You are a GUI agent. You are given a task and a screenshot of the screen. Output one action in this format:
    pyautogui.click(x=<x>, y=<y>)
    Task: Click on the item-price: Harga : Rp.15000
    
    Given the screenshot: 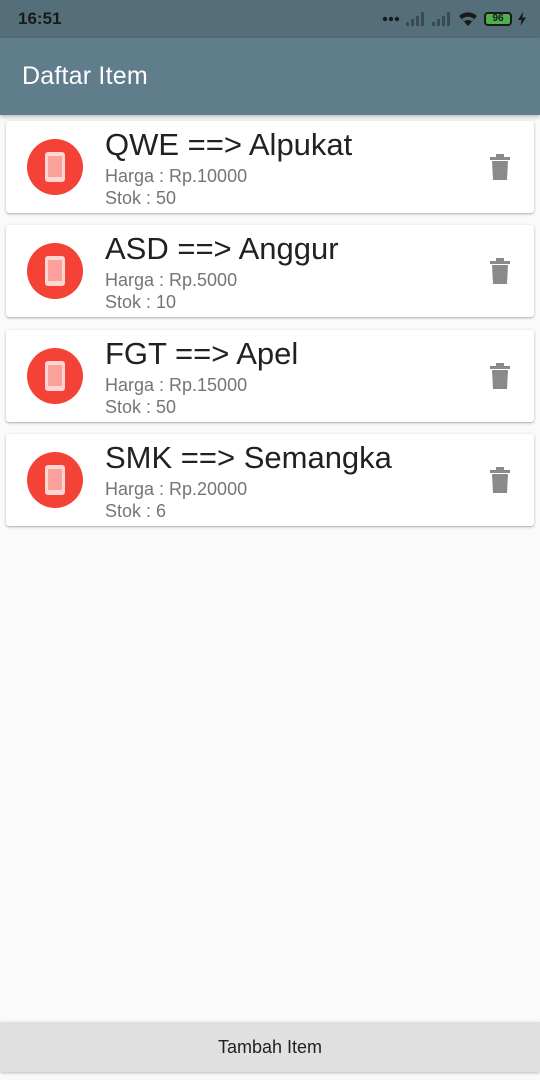 What is the action you would take?
    pyautogui.click(x=176, y=385)
    